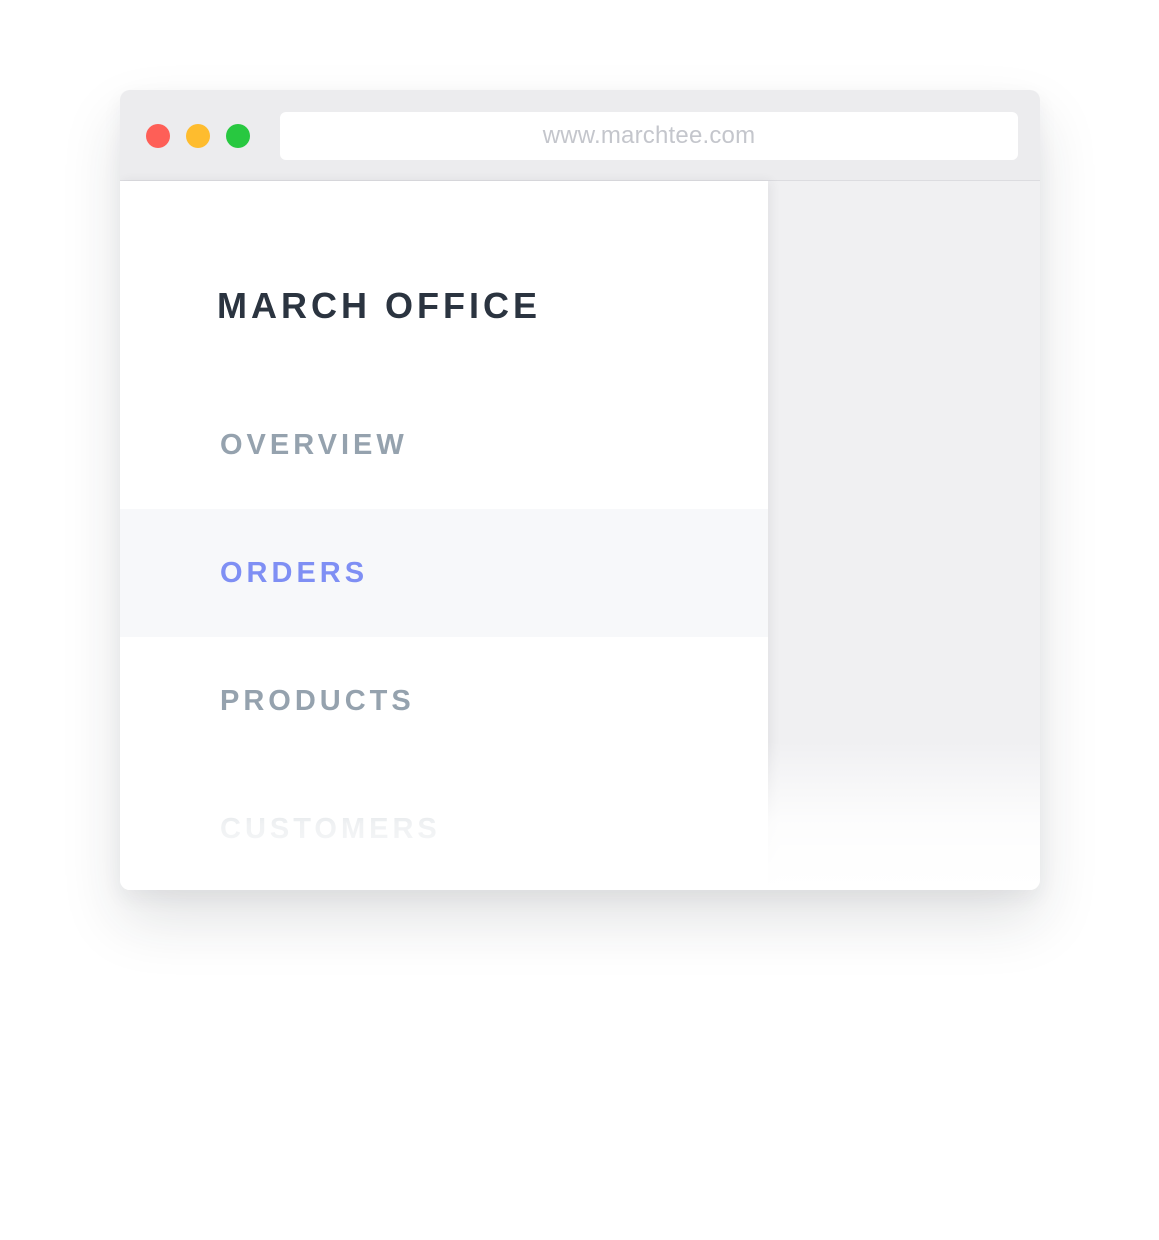  I want to click on brand-title: MARCH OFFICE, so click(379, 305).